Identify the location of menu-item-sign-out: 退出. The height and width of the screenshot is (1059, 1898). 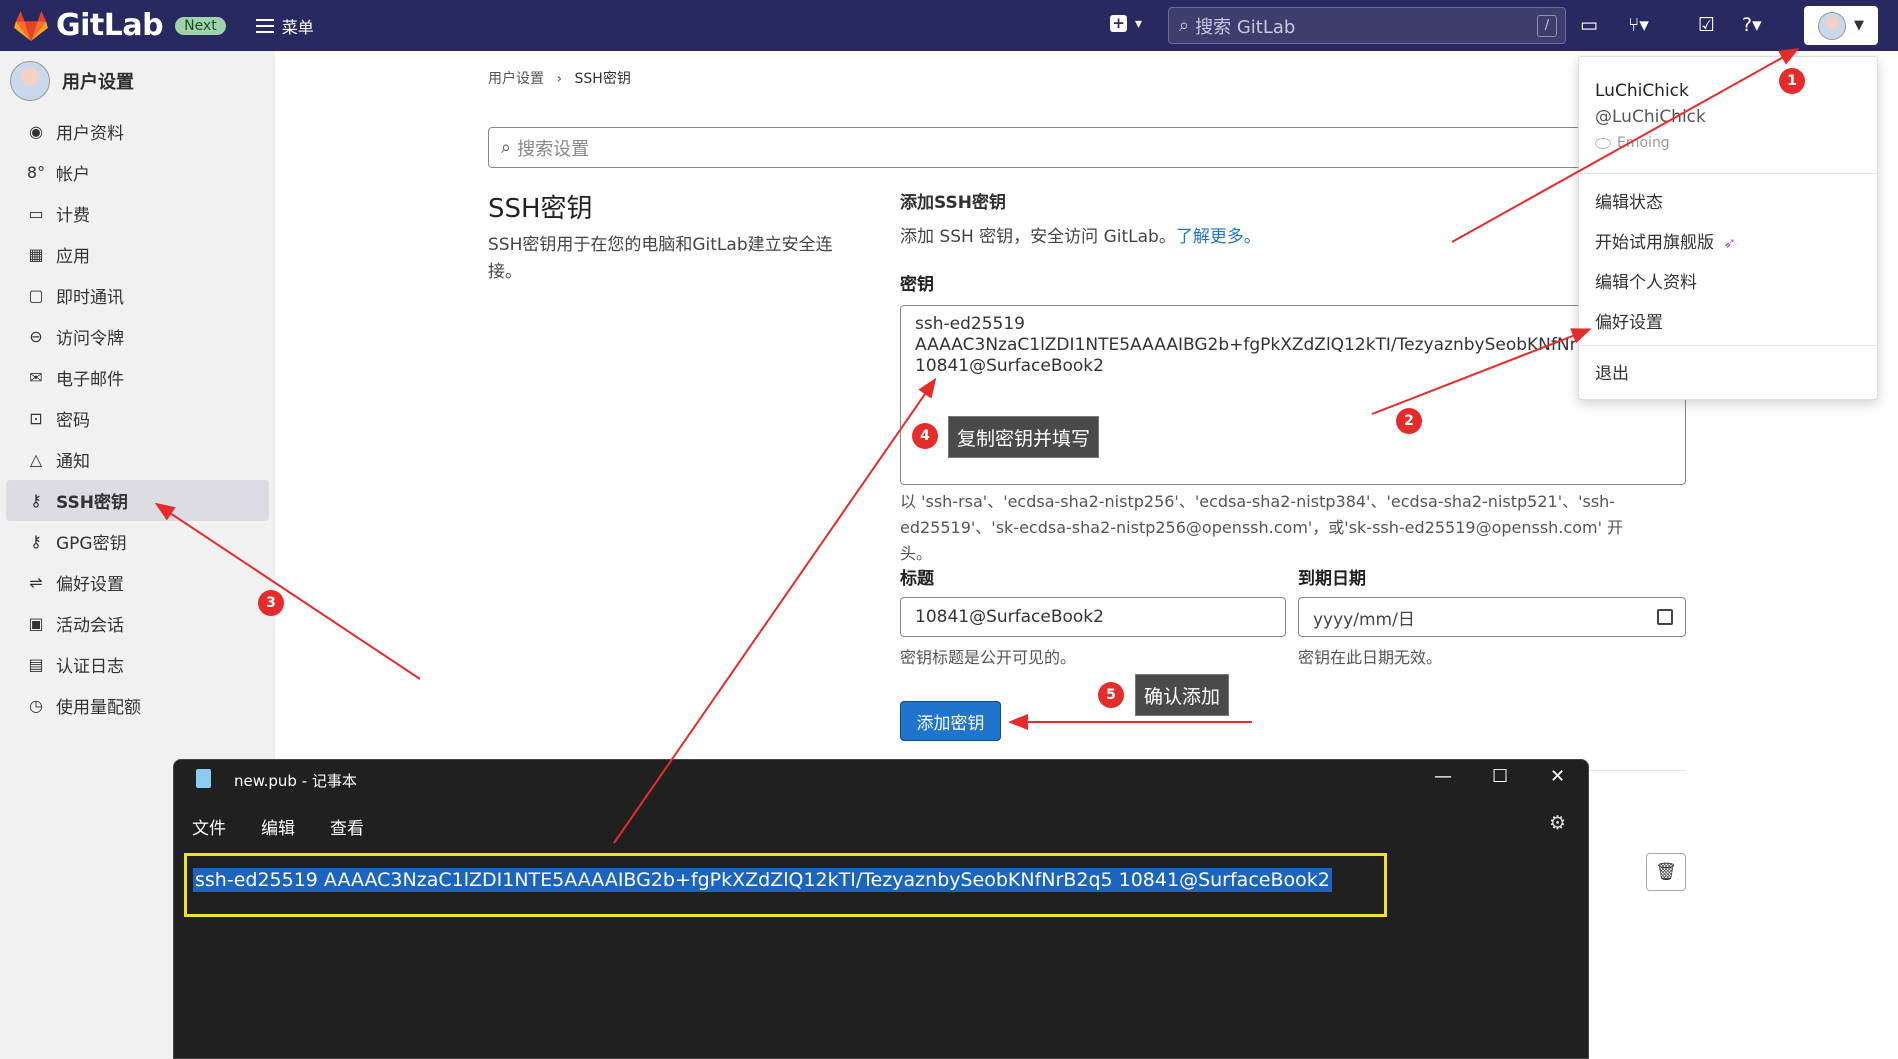
(1612, 371).